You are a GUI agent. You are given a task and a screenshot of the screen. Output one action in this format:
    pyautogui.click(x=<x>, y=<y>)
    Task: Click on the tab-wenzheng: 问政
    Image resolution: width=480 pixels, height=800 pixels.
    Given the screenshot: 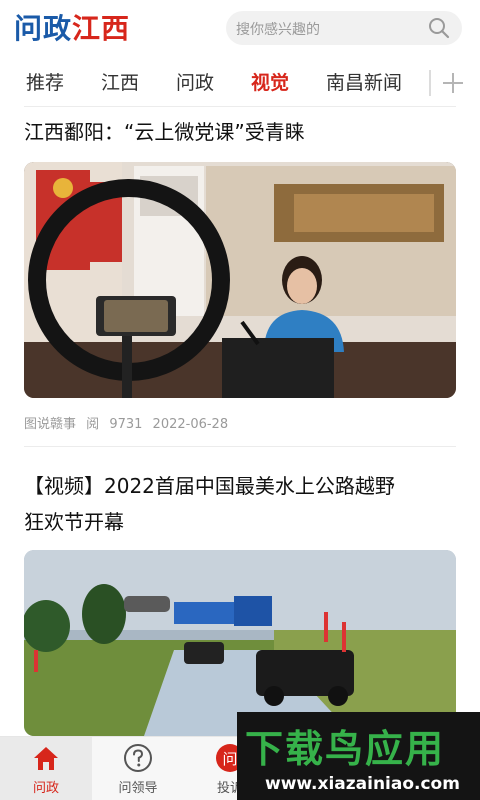 What is the action you would take?
    pyautogui.click(x=195, y=81)
    